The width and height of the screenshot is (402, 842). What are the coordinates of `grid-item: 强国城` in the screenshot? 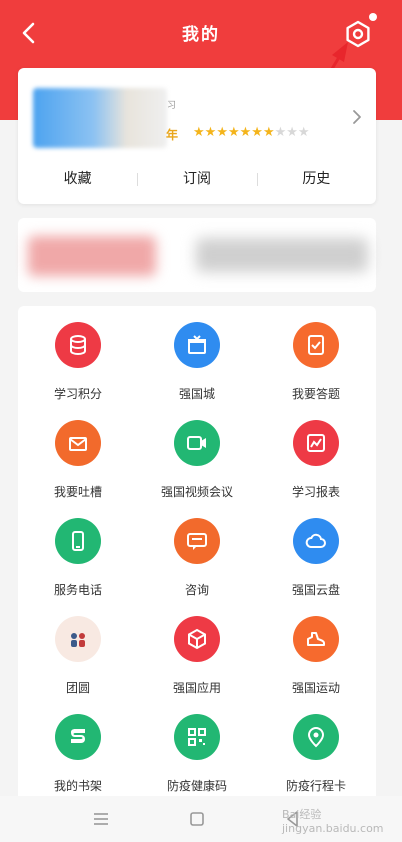 It's located at (197, 353).